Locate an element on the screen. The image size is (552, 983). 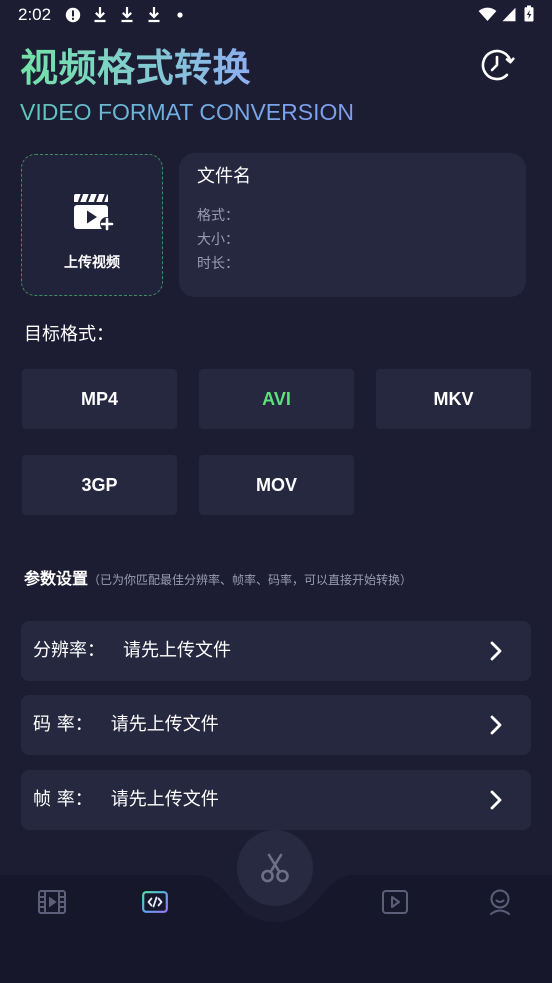
file-format-label: 格式： is located at coordinates (218, 216).